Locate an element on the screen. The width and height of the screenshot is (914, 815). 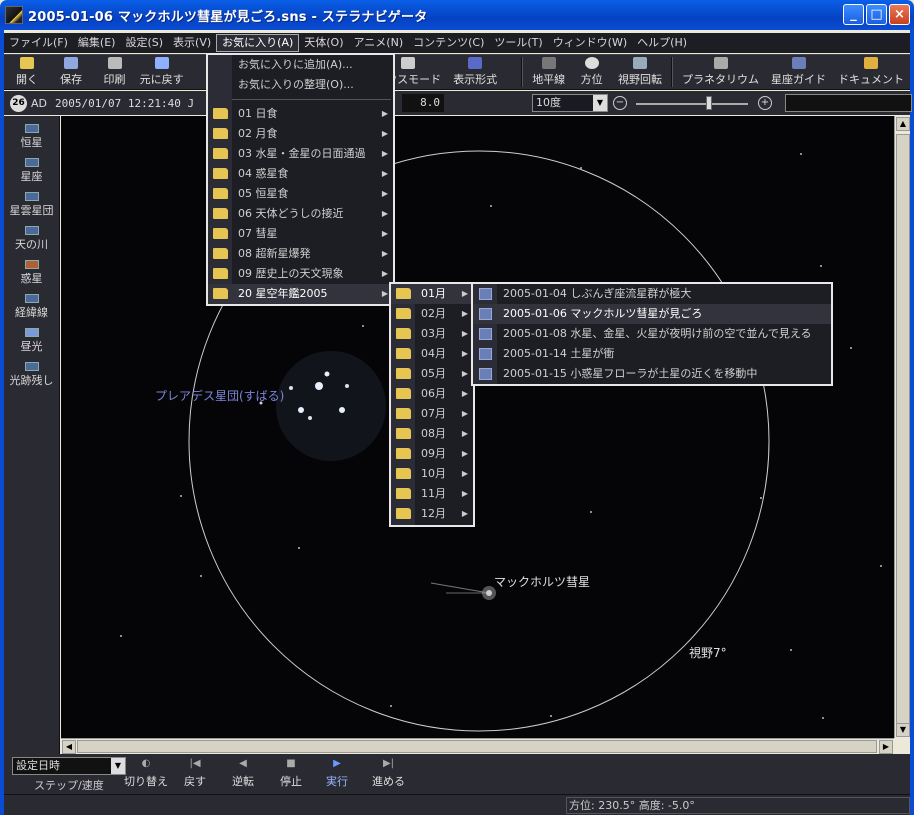
menu-item-folder-selected: 20 星空年鑑2005 ▶ is located at coordinates (300, 294).